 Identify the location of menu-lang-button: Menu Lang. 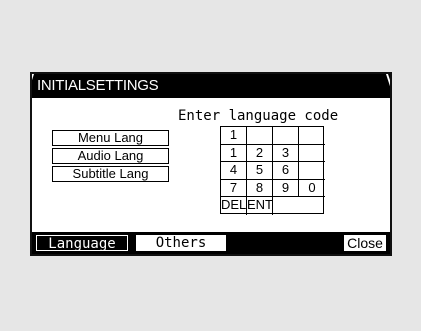
(110, 138).